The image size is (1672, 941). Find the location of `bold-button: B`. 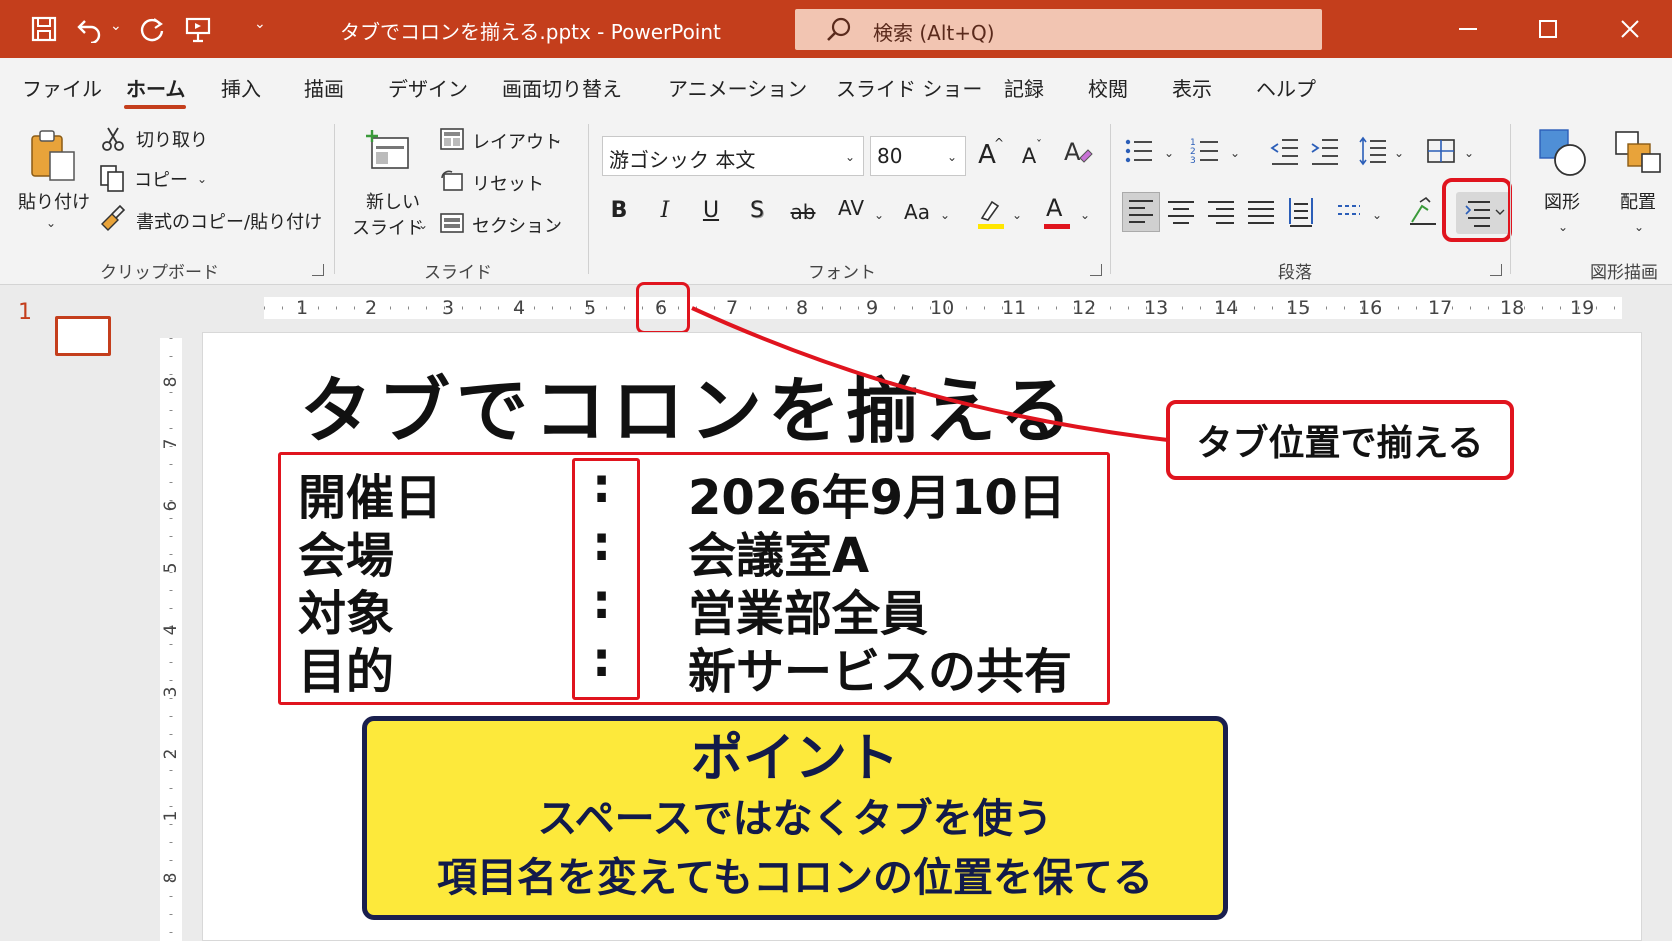

bold-button: B is located at coordinates (619, 210).